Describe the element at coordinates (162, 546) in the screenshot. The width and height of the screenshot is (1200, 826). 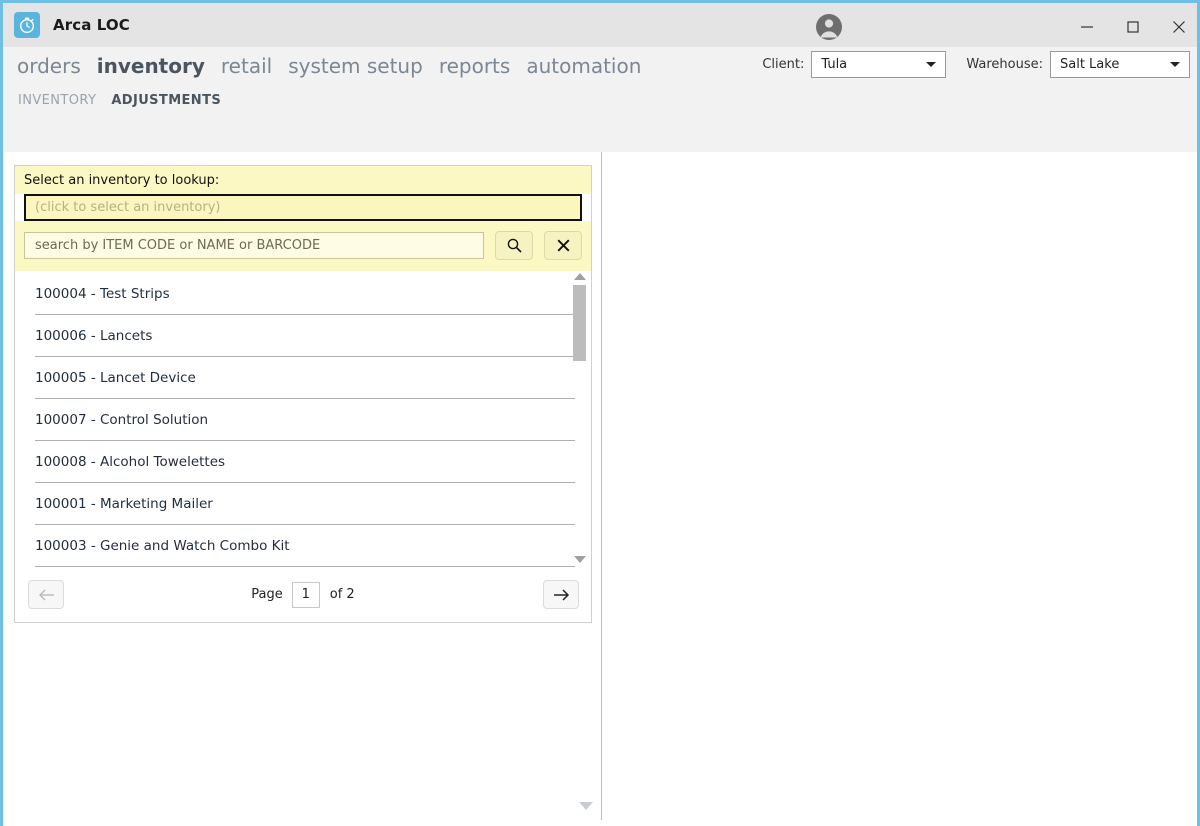
I see `list-item-label: 100003 - Genie and Watch Combo Kit` at that location.